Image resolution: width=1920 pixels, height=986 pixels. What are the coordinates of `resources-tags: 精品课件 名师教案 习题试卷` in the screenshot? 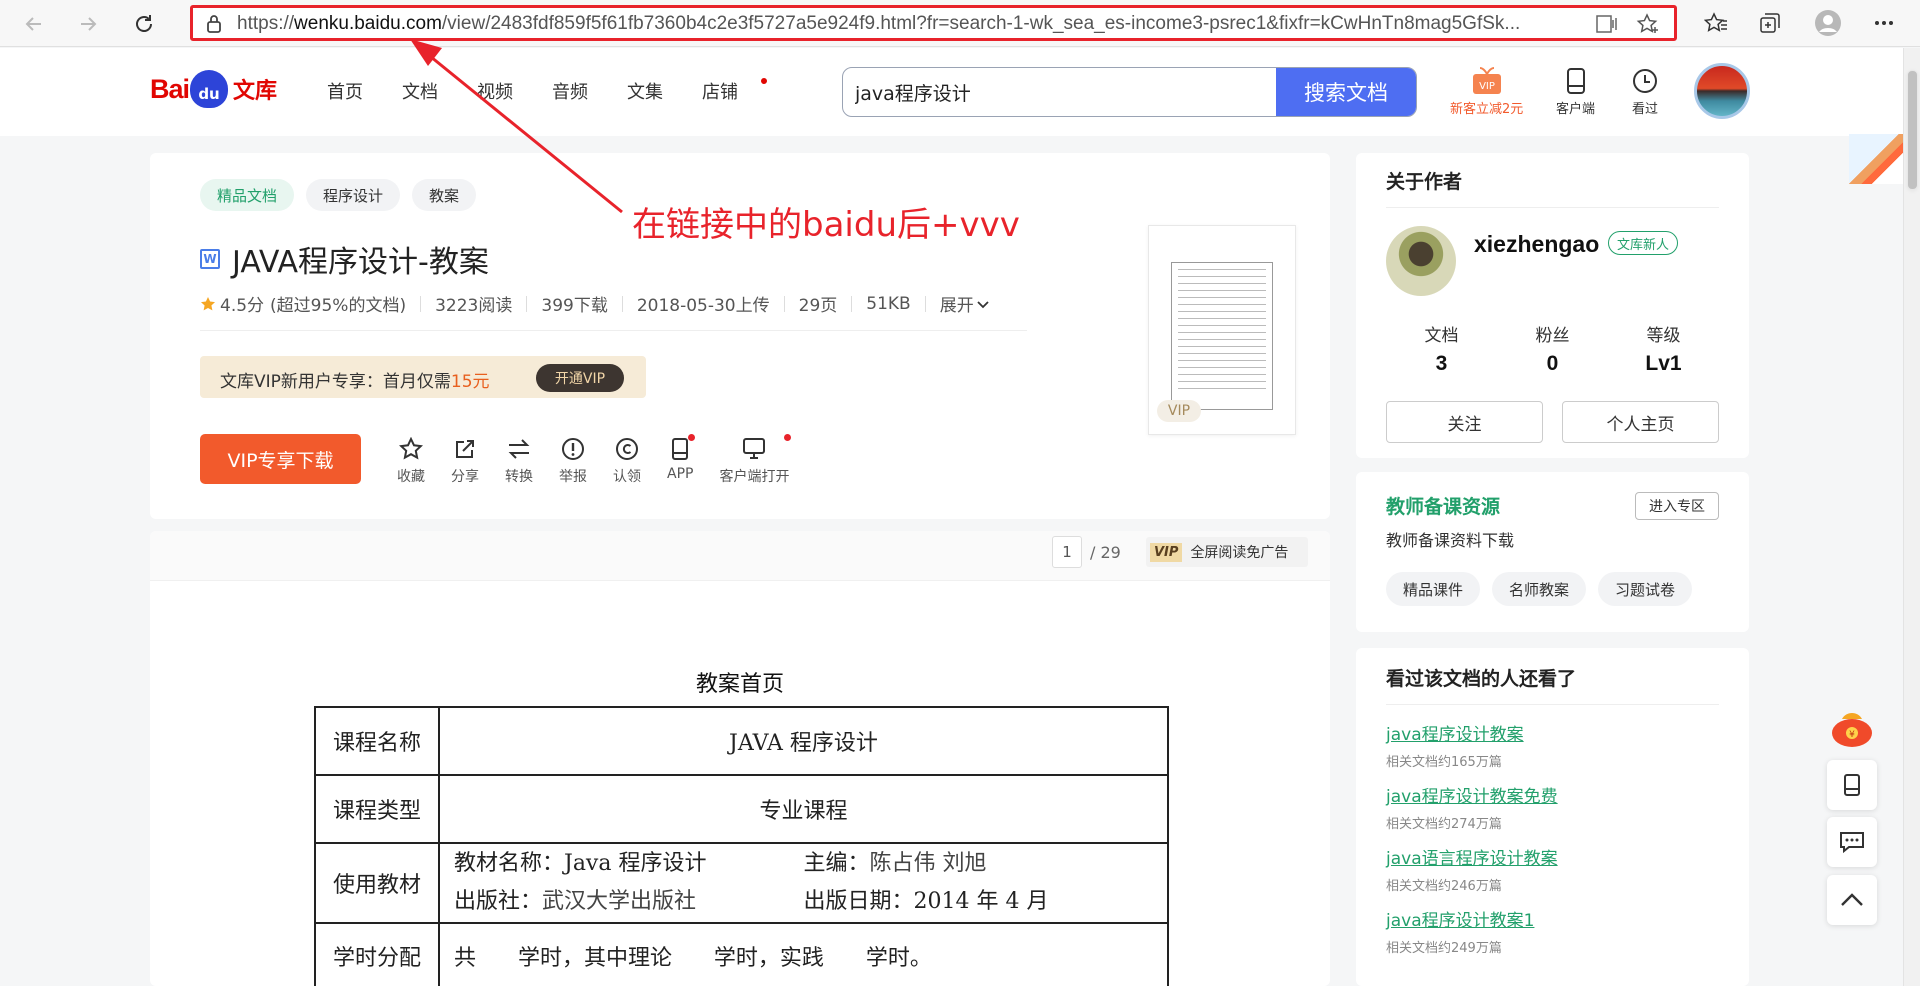 It's located at (1539, 589).